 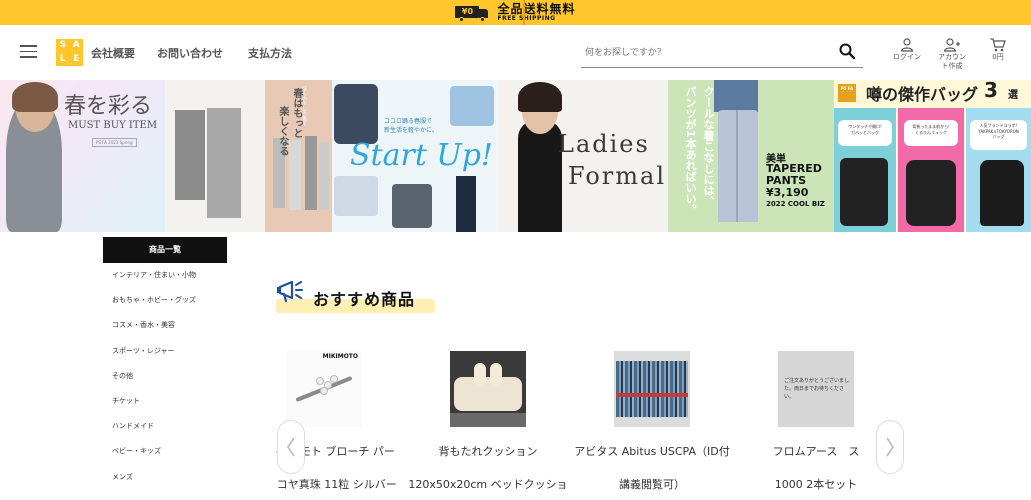 What do you see at coordinates (847, 93) in the screenshot?
I see `banner6-logo: PS FA` at bounding box center [847, 93].